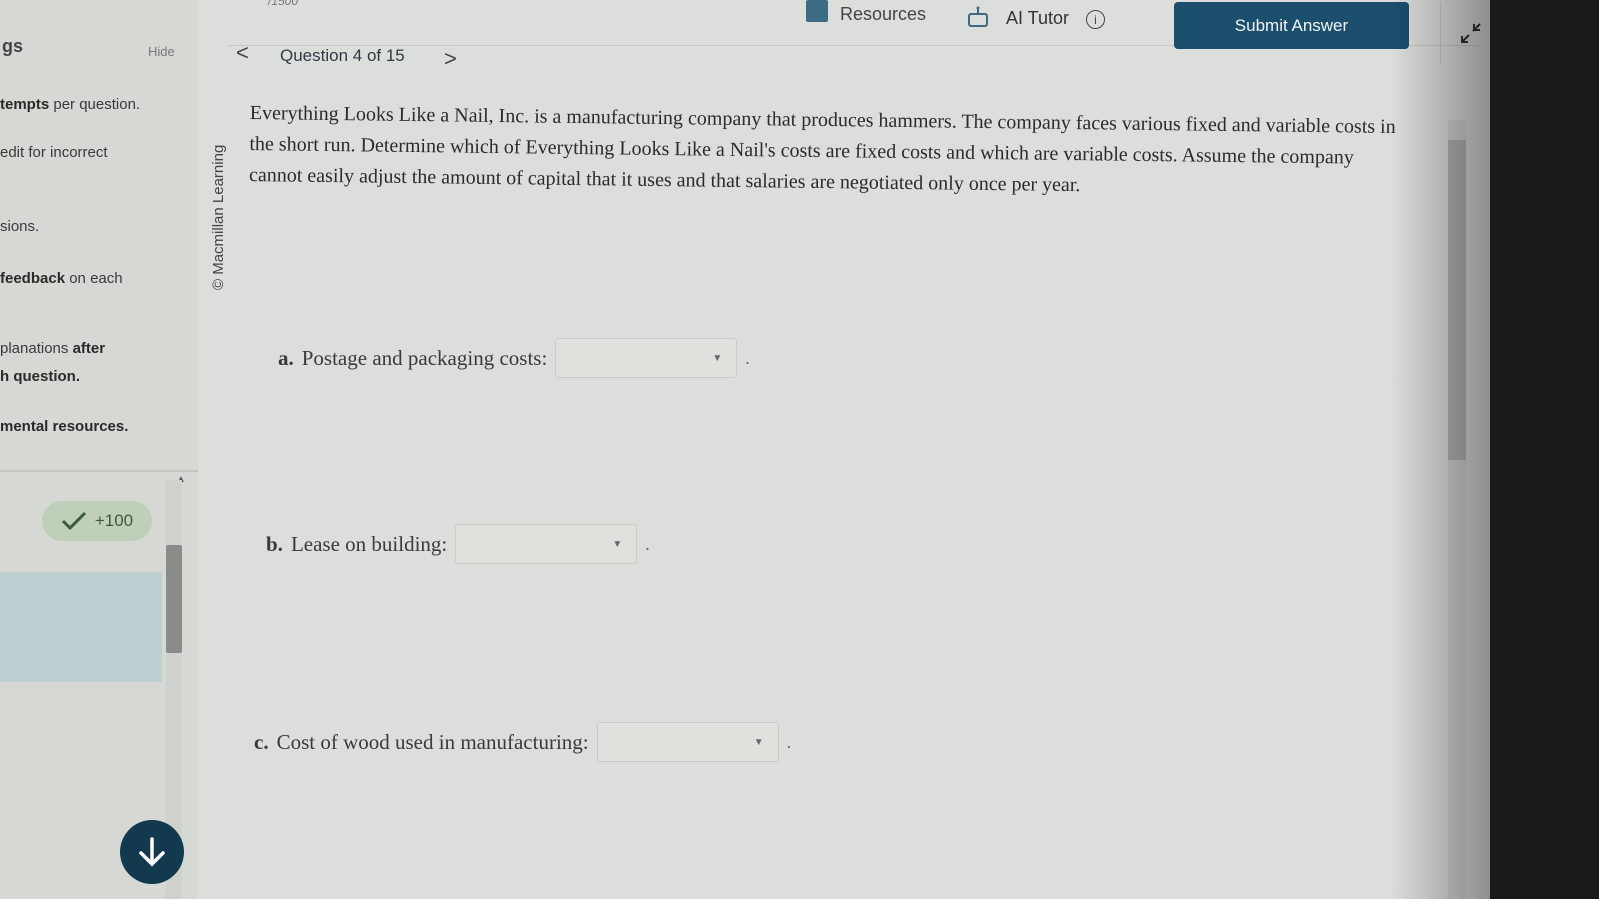 This screenshot has width=1599, height=899. What do you see at coordinates (1471, 33) in the screenshot?
I see `collapse-arrows-icon` at bounding box center [1471, 33].